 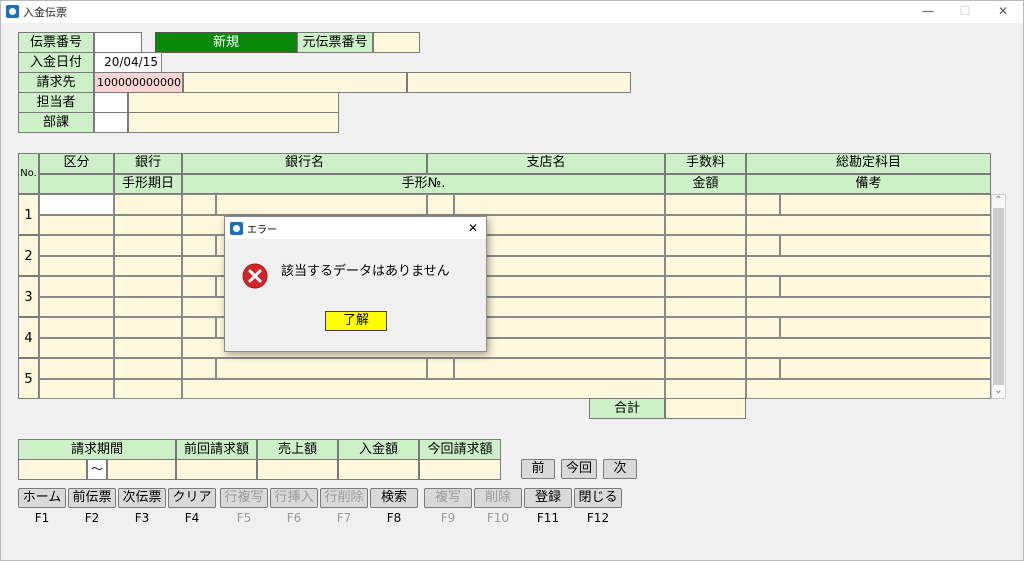 I want to click on search-button: 検索, so click(x=394, y=498).